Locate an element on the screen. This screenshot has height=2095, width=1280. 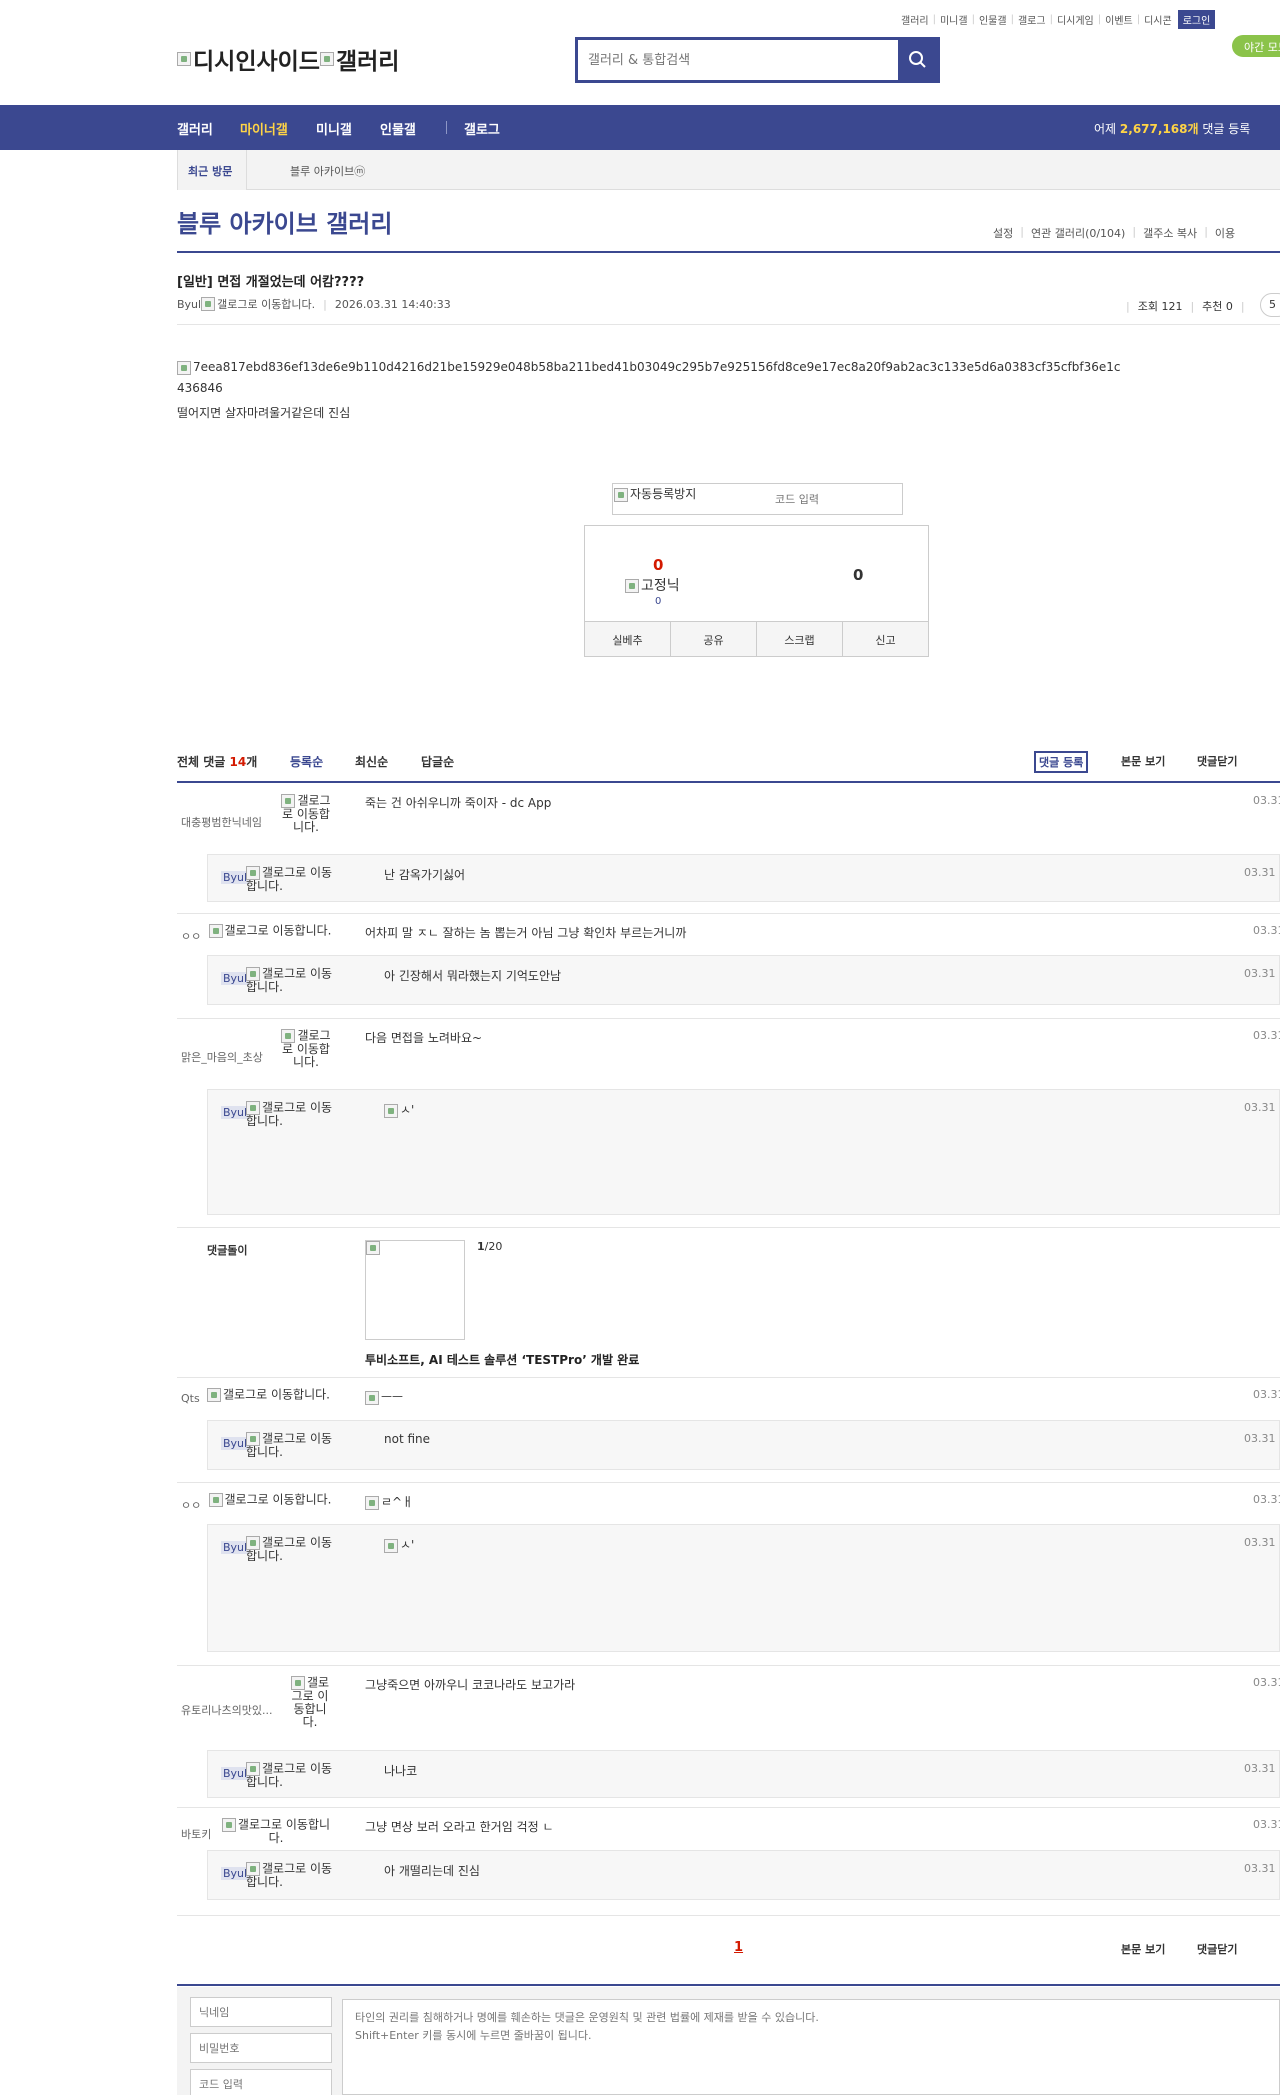
nav-gallog: 갤로그 is located at coordinates (482, 128).